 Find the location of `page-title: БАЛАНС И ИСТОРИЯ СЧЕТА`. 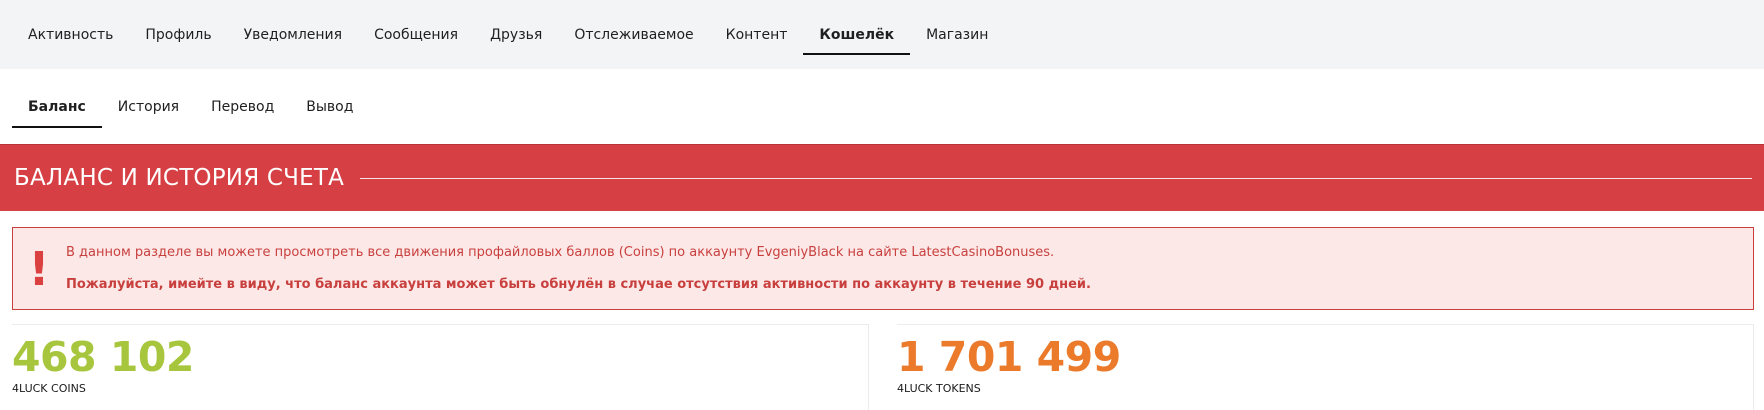

page-title: БАЛАНС И ИСТОРИЯ СЧЕТА is located at coordinates (179, 178).